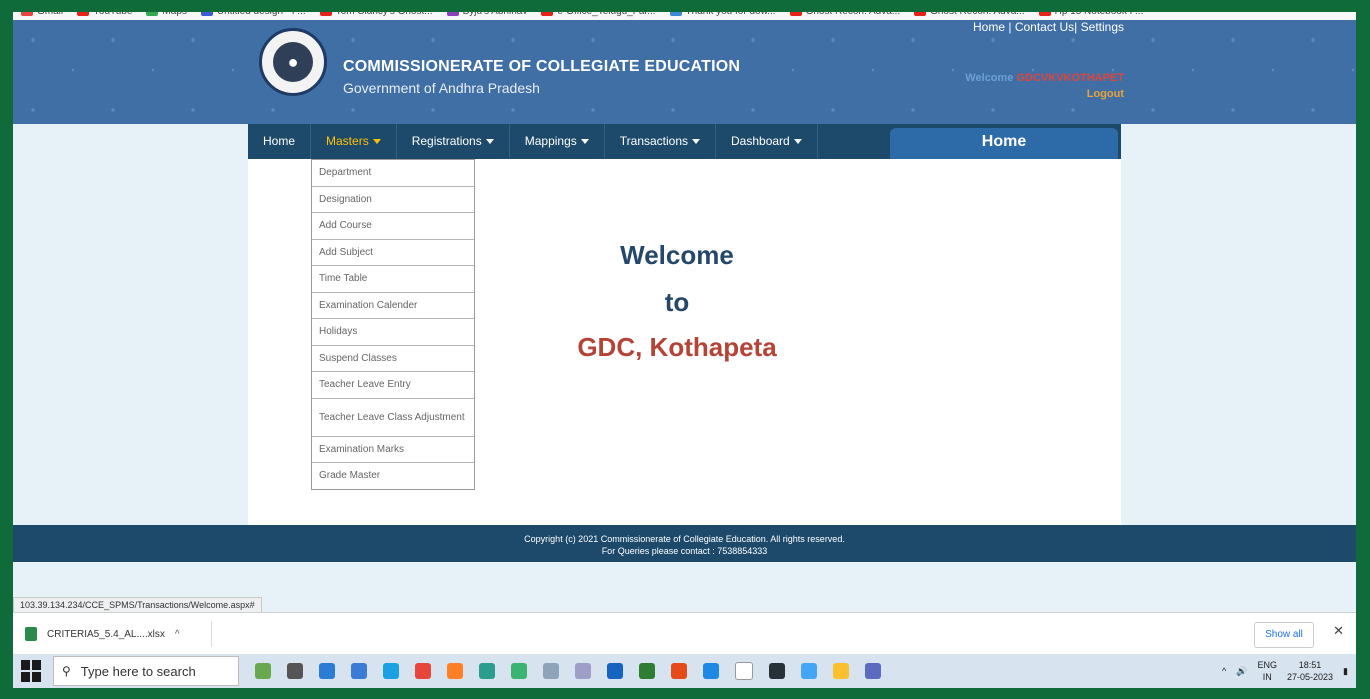  What do you see at coordinates (116, 634) in the screenshot?
I see `download-item: CRITERIA5_5.4_AL....xlsx ^` at bounding box center [116, 634].